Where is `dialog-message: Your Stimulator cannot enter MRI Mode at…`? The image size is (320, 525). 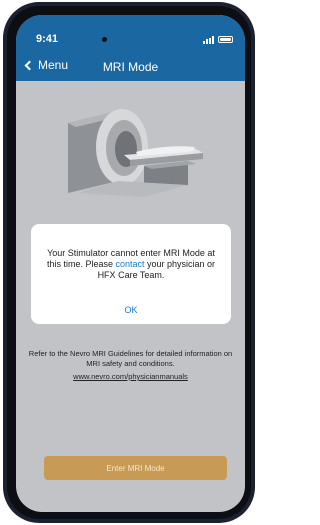
dialog-message: Your Stimulator cannot enter MRI Mode at… is located at coordinates (131, 264).